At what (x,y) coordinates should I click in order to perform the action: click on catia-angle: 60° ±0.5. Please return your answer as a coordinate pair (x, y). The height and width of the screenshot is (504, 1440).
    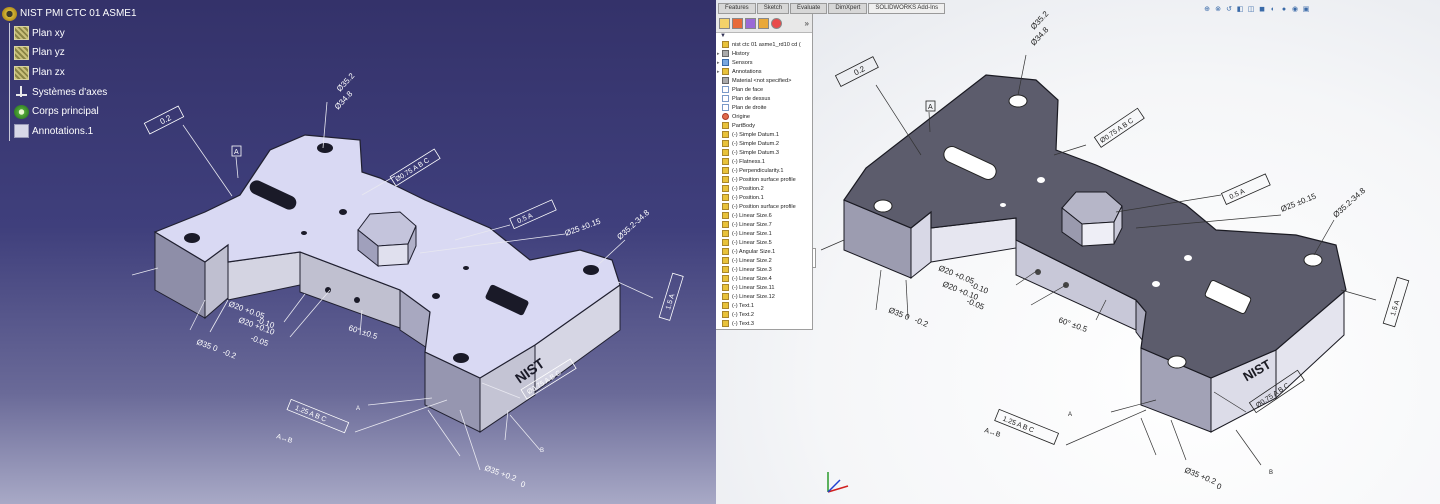
    Looking at the image, I should click on (363, 332).